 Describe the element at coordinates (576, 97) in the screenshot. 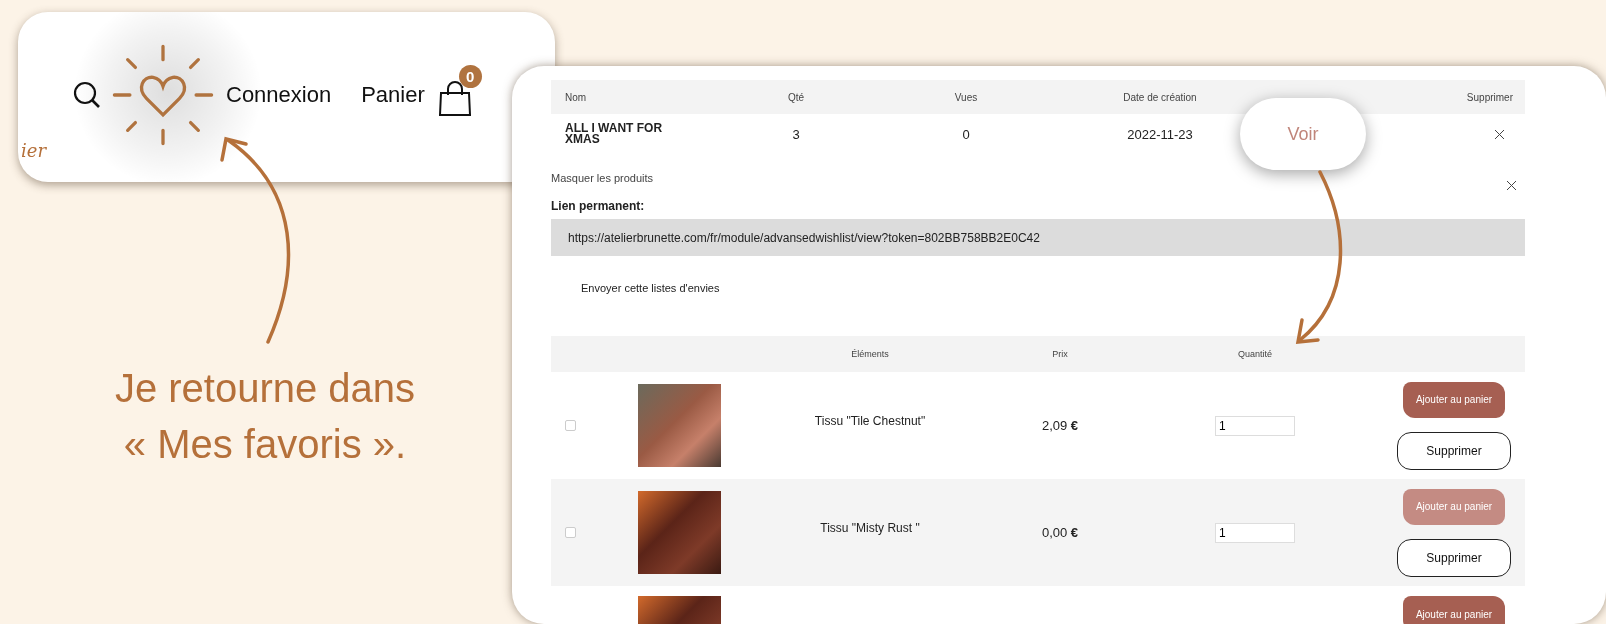

I see `column-header: Nom` at that location.